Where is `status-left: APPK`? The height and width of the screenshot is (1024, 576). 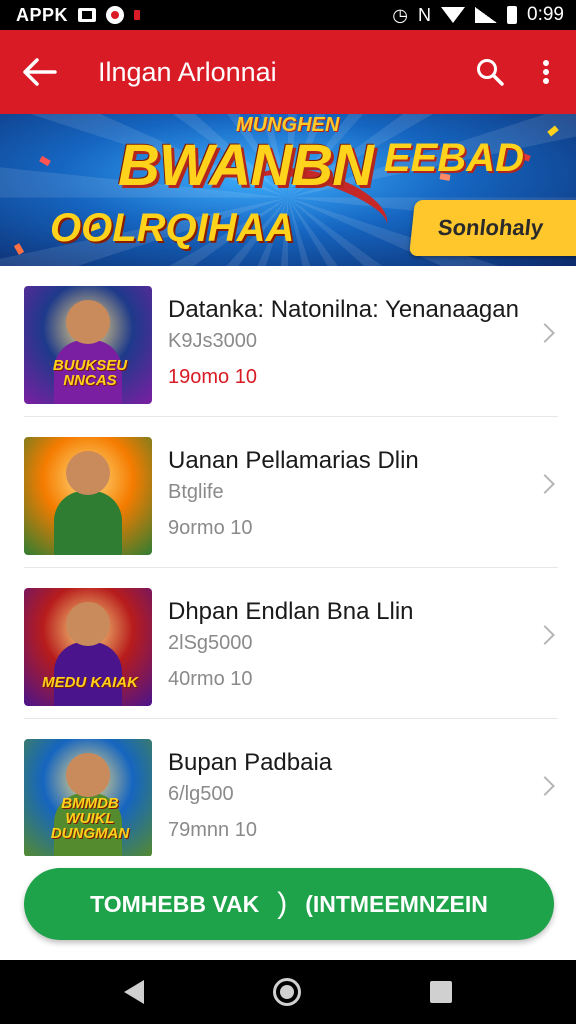 status-left: APPK is located at coordinates (78, 15).